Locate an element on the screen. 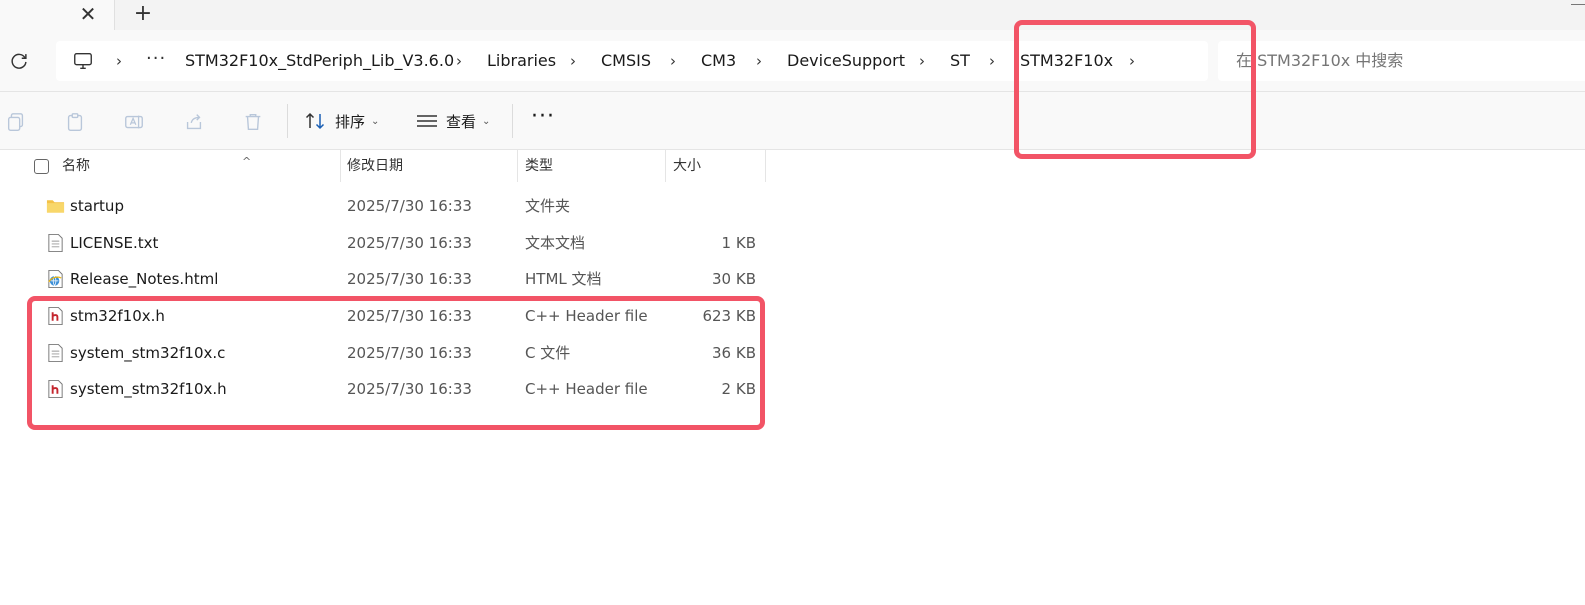 The image size is (1585, 605). refresh-icon is located at coordinates (19, 61).